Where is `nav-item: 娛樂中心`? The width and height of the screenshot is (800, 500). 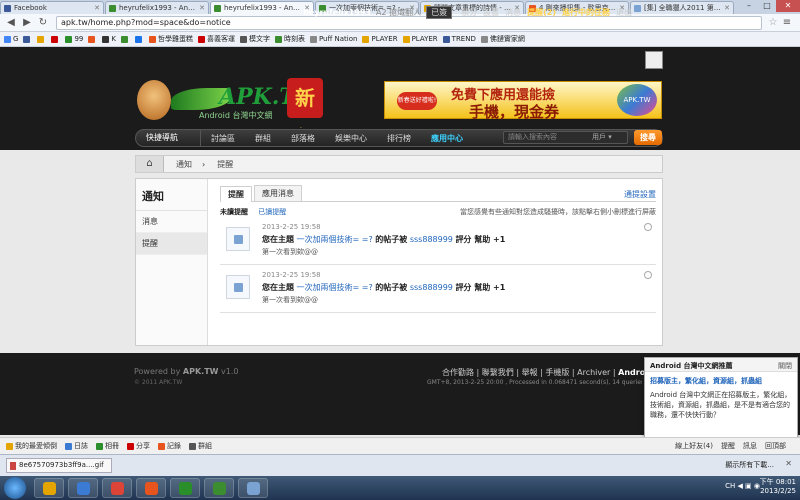 nav-item: 娛樂中心 is located at coordinates (351, 138).